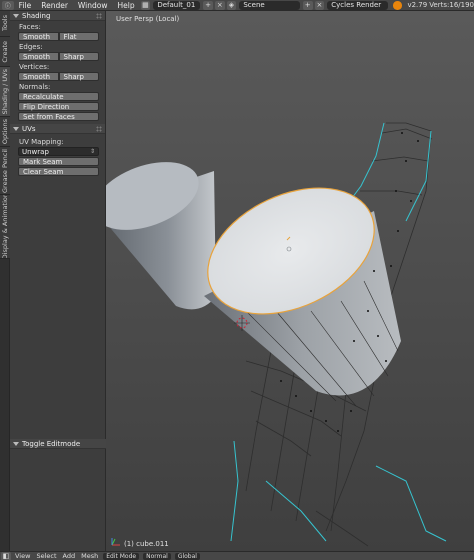 Image resolution: width=474 pixels, height=560 pixels. I want to click on remove-layout-button: ×, so click(219, 5).